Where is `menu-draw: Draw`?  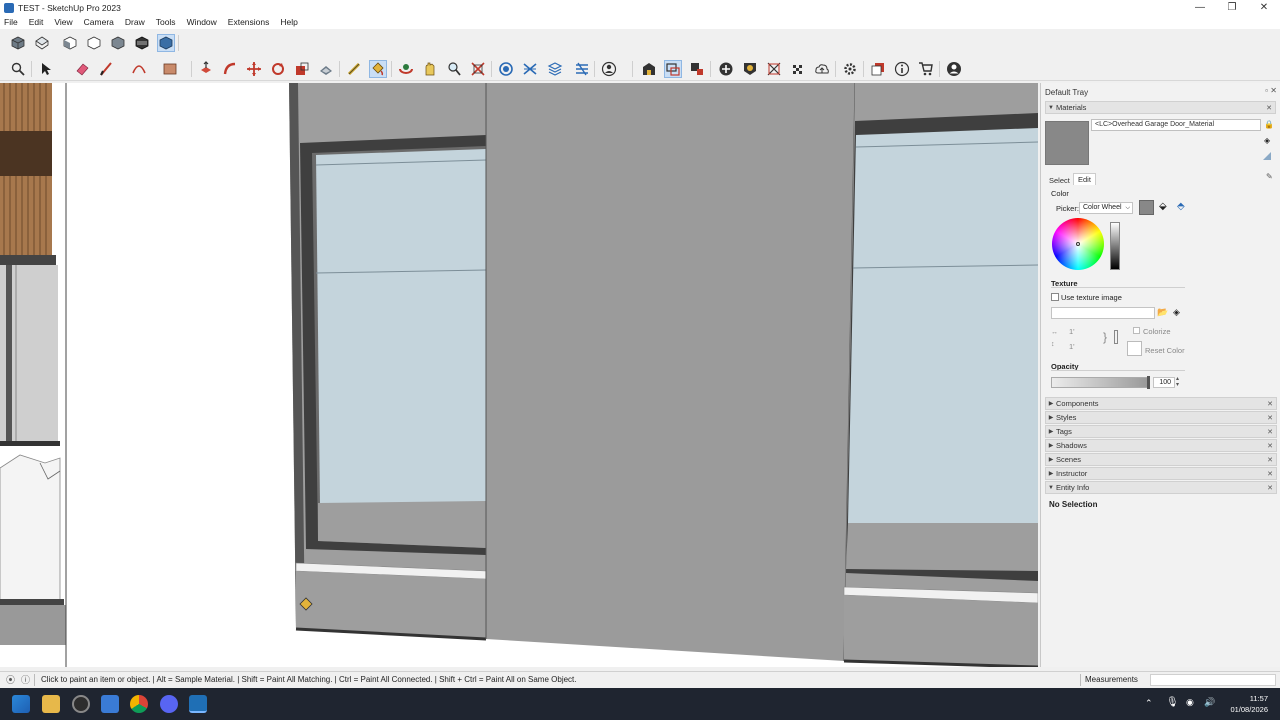
menu-draw: Draw is located at coordinates (135, 22).